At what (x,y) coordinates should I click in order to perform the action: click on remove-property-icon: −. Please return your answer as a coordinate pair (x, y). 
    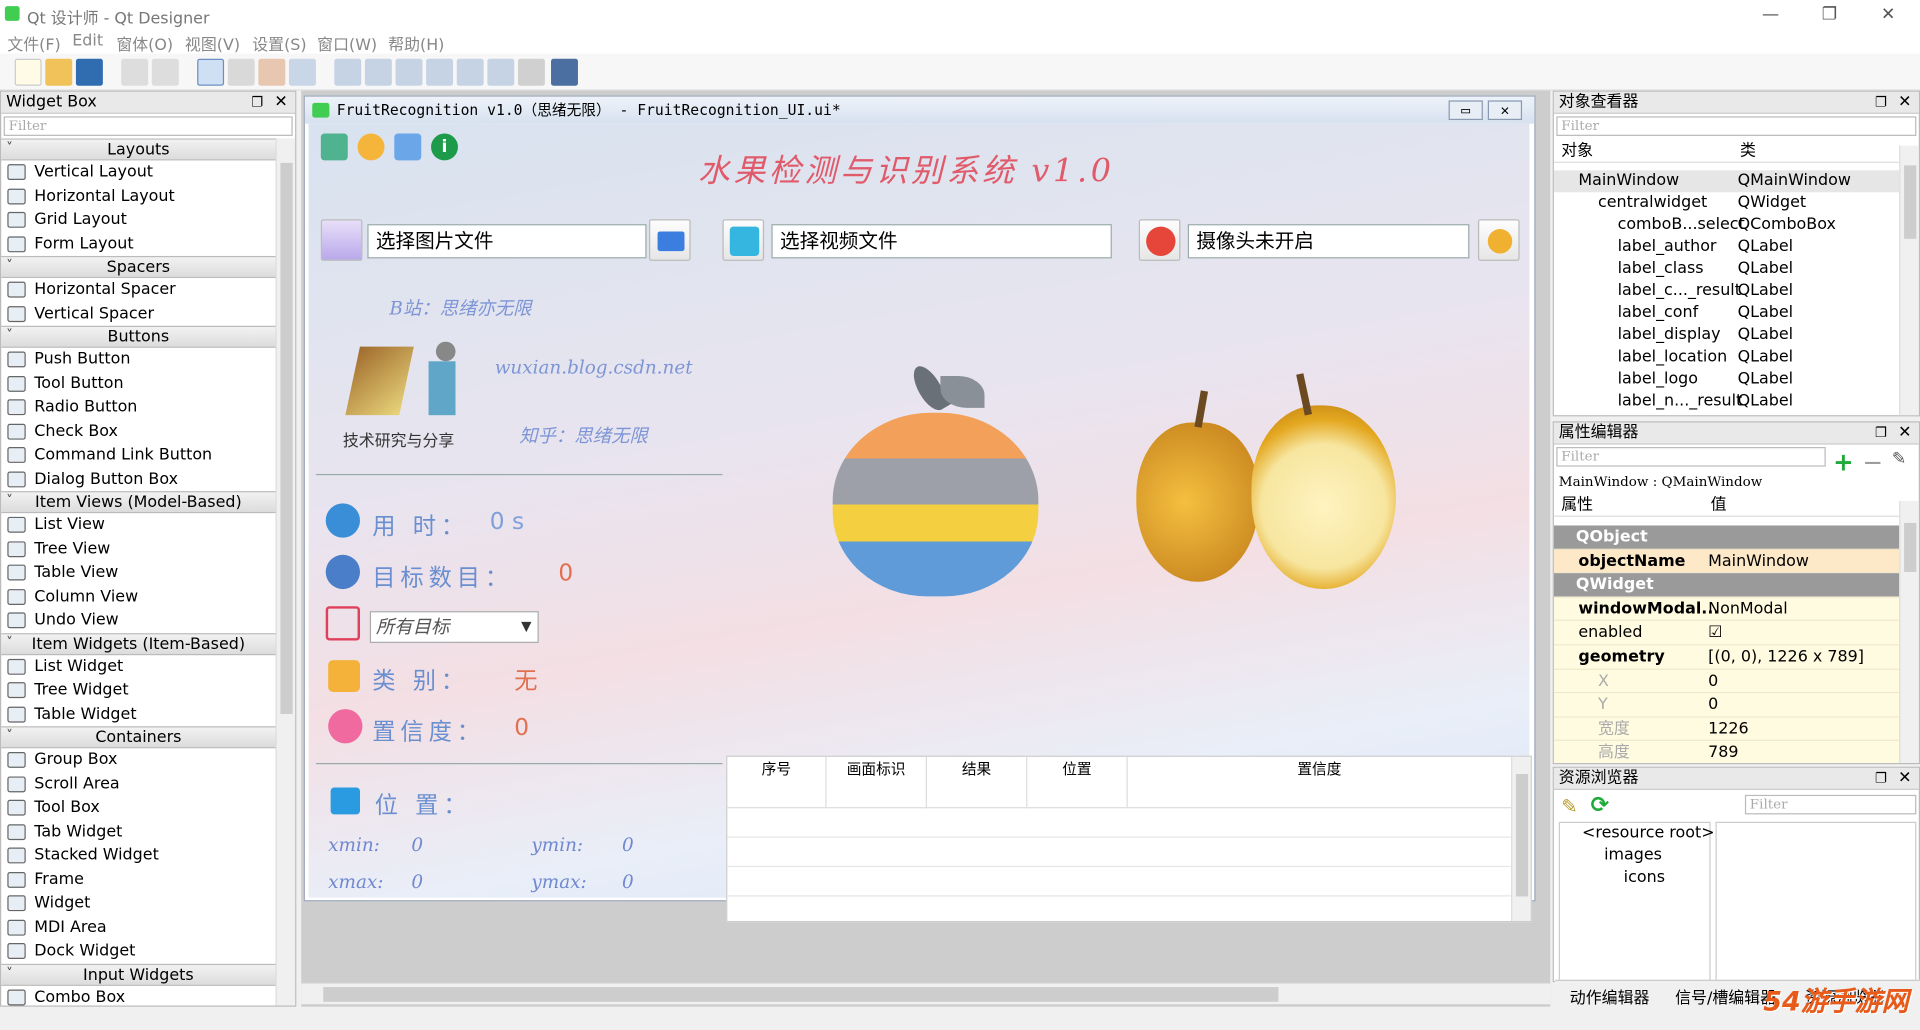
    Looking at the image, I should click on (1872, 461).